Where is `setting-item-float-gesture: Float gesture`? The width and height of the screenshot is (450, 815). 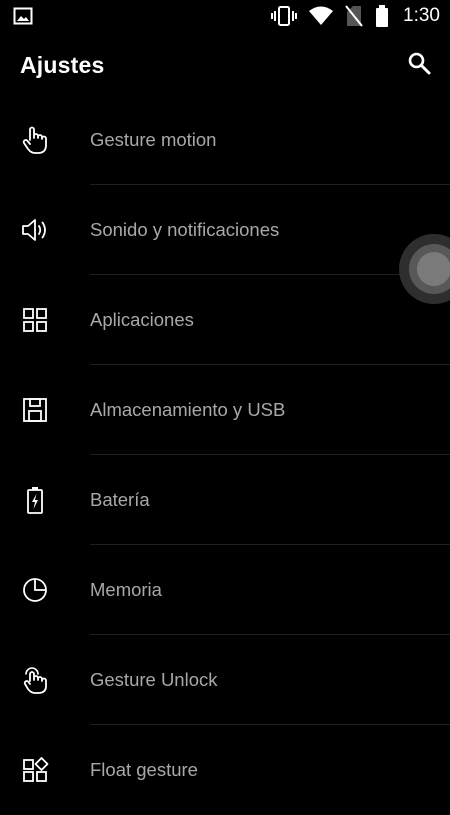
setting-item-float-gesture: Float gesture is located at coordinates (225, 770).